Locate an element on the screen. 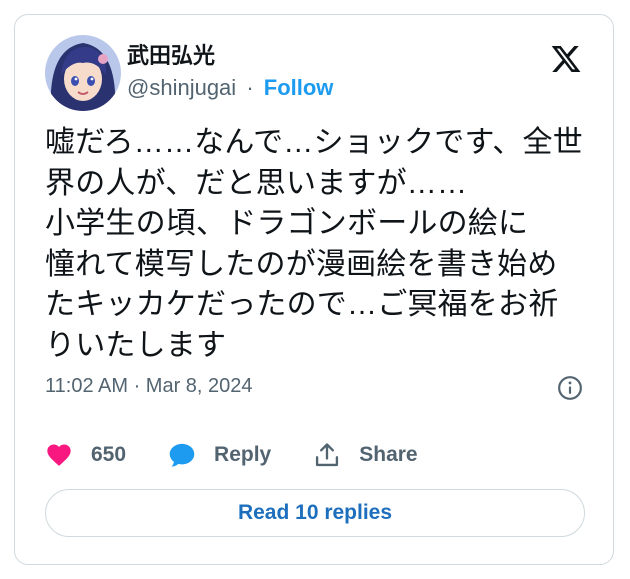 This screenshot has width=630, height=579. handle-row: @shinjugai · Follow is located at coordinates (230, 88).